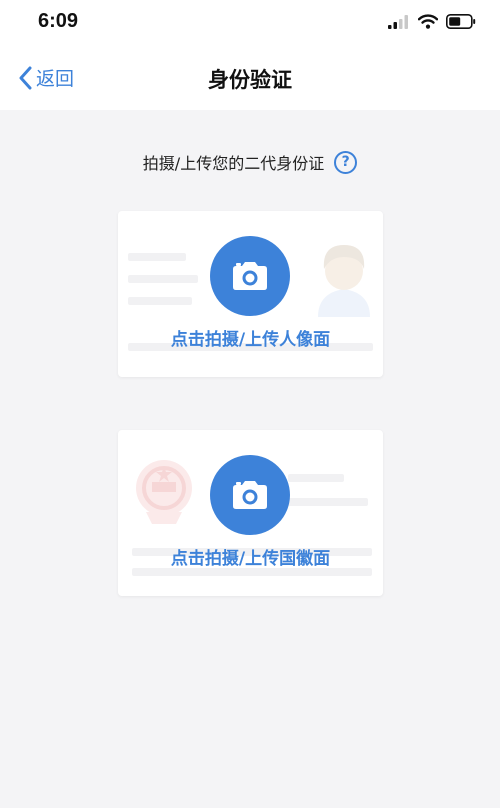 The width and height of the screenshot is (500, 808). I want to click on wifi-icon, so click(428, 21).